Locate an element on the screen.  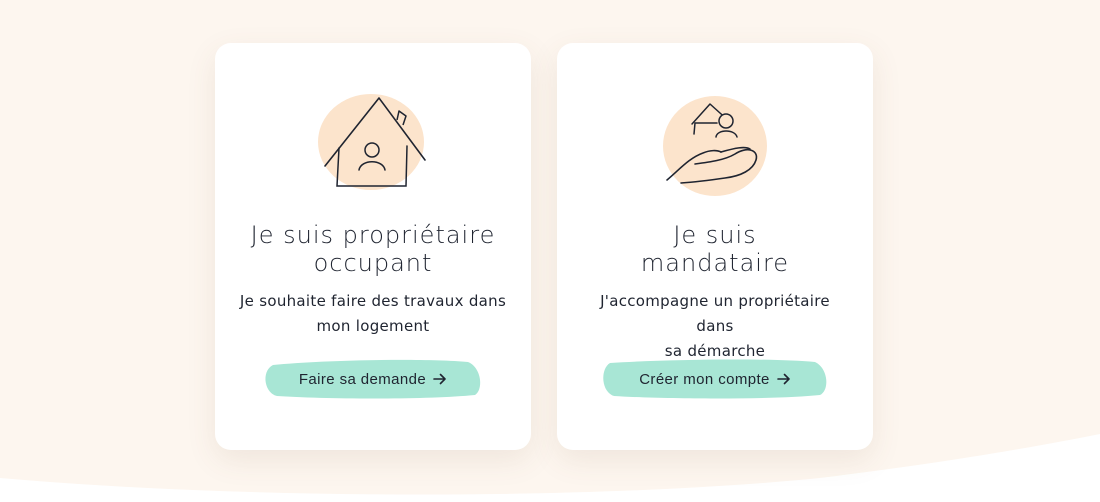
card-title-line: occupant is located at coordinates (373, 263).